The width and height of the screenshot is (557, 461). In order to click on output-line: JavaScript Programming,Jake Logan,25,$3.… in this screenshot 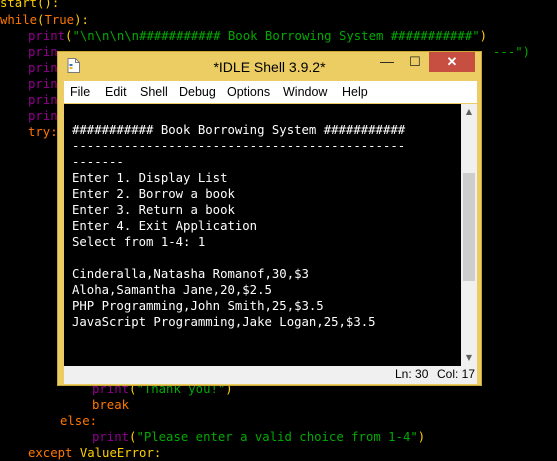, I will do `click(224, 322)`.